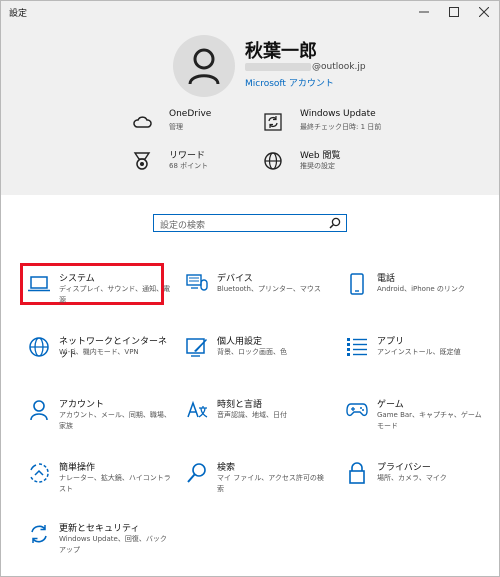 This screenshot has height=577, width=500. I want to click on quick-windows-update: Windows Update 最終チェック日時: 1 日前, so click(357, 124).